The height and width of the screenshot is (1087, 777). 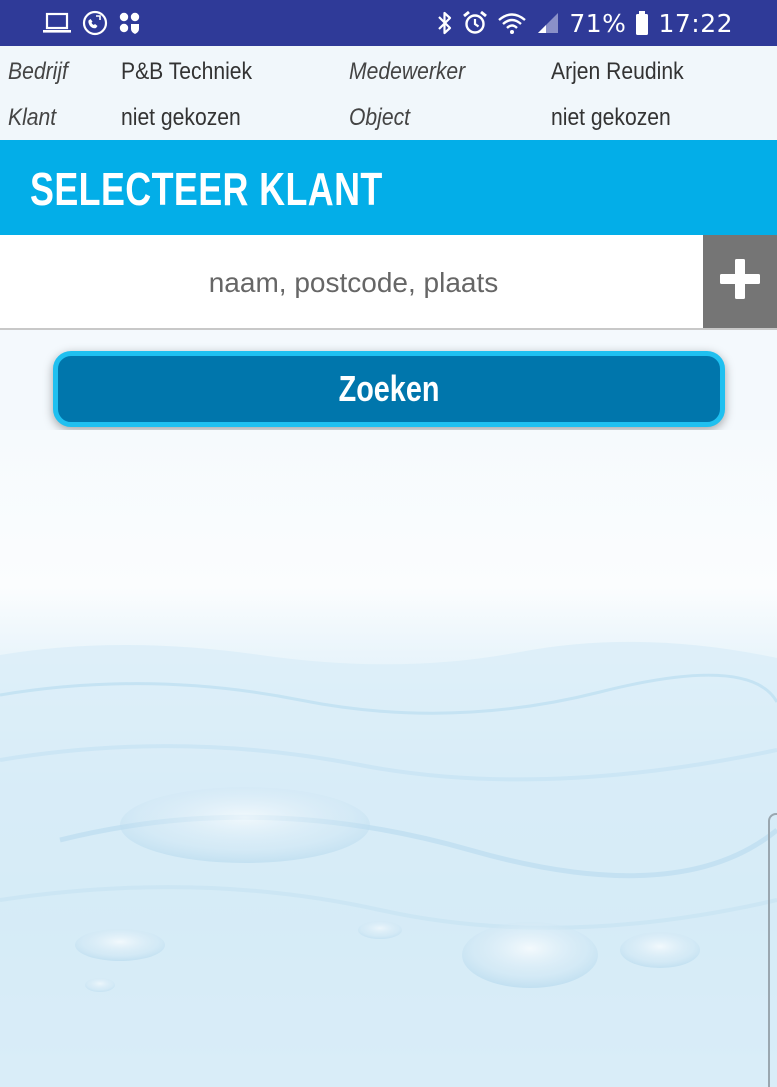 I want to click on wifi-icon, so click(x=512, y=23).